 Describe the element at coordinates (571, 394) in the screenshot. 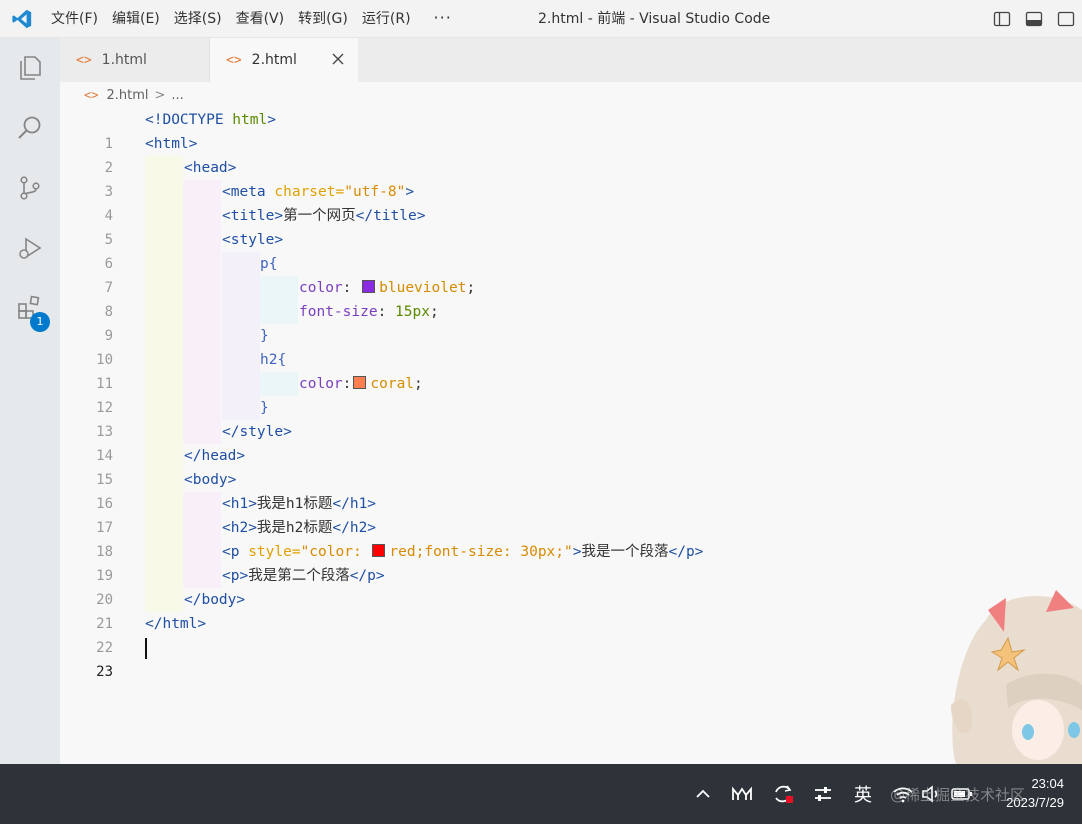

I see `code-line: 12 color: coral;` at that location.